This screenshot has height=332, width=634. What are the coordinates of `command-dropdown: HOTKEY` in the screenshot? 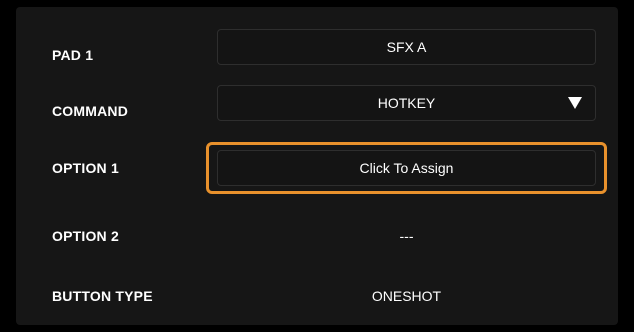 It's located at (406, 103).